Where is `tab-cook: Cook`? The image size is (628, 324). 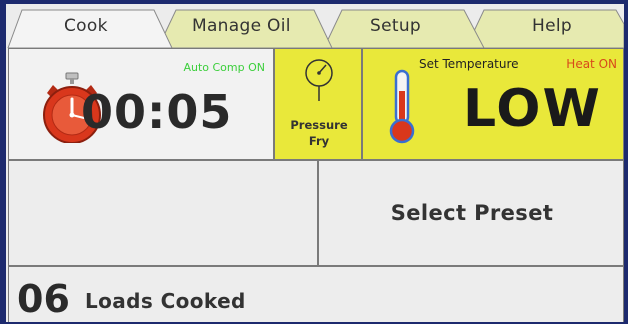 tab-cook: Cook is located at coordinates (86, 26).